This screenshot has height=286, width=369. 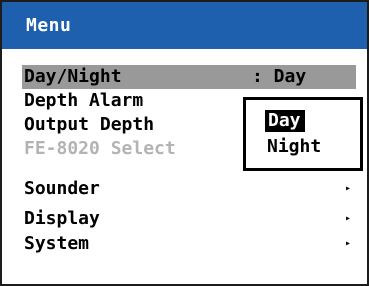 What do you see at coordinates (62, 188) in the screenshot?
I see `menu-item-label: Sounder` at bounding box center [62, 188].